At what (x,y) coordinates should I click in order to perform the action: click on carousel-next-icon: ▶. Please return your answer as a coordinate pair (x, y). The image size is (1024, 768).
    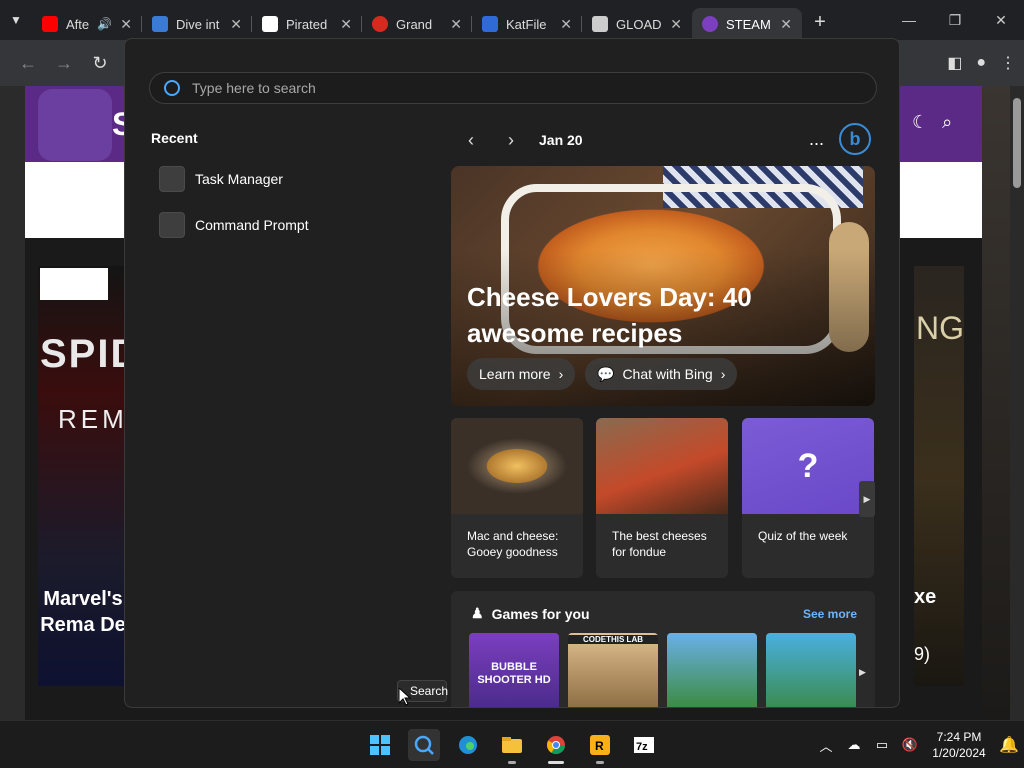
    Looking at the image, I should click on (867, 499).